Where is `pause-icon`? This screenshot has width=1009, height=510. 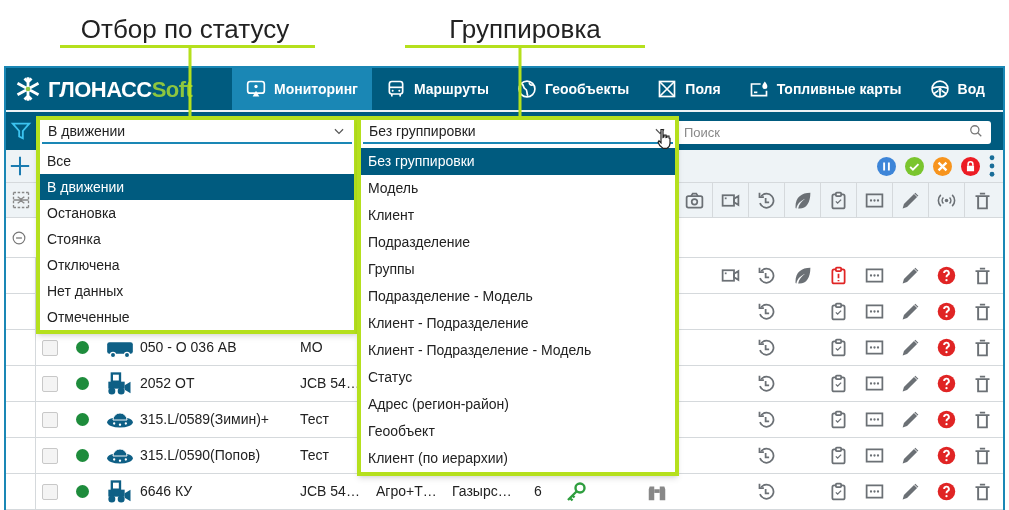 pause-icon is located at coordinates (886, 166).